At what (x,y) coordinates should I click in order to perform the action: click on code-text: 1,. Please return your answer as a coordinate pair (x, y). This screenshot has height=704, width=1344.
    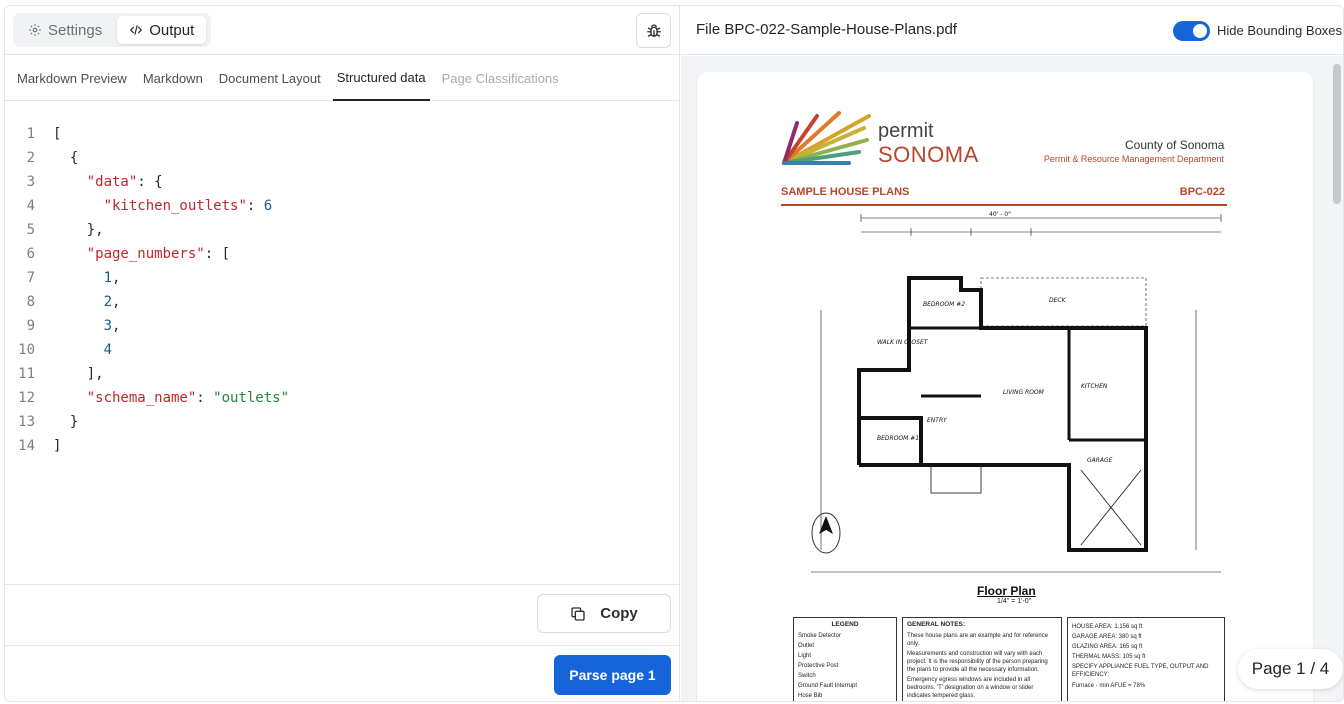
    Looking at the image, I should click on (87, 278).